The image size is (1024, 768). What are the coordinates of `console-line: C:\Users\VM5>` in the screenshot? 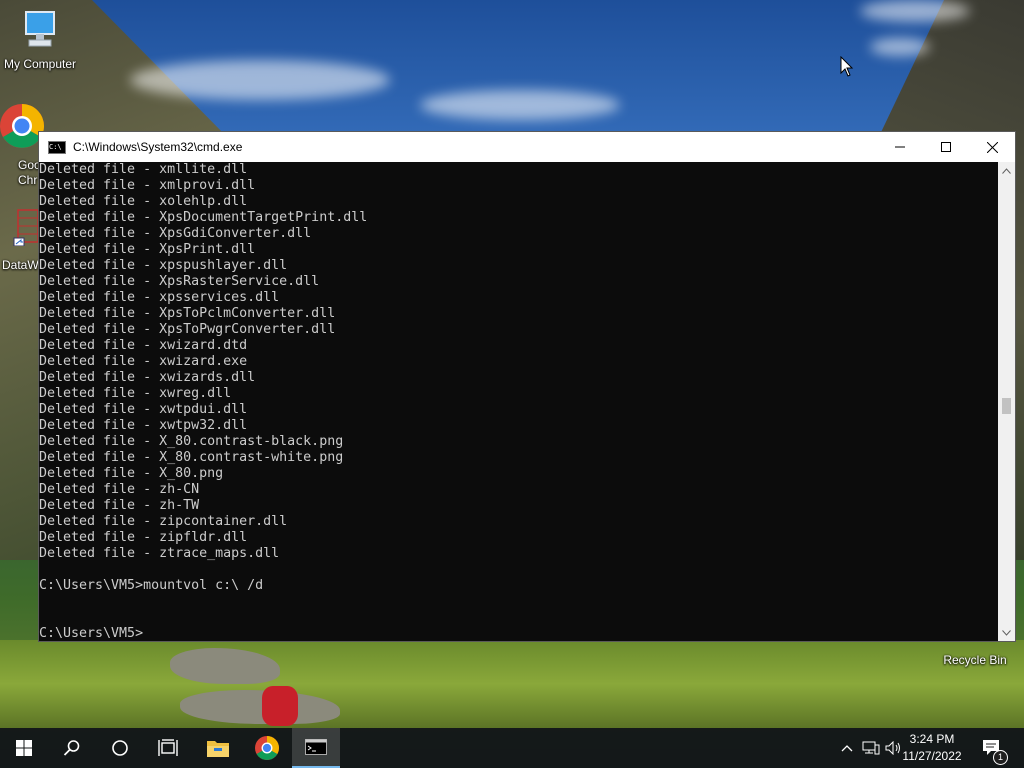 It's located at (91, 633).